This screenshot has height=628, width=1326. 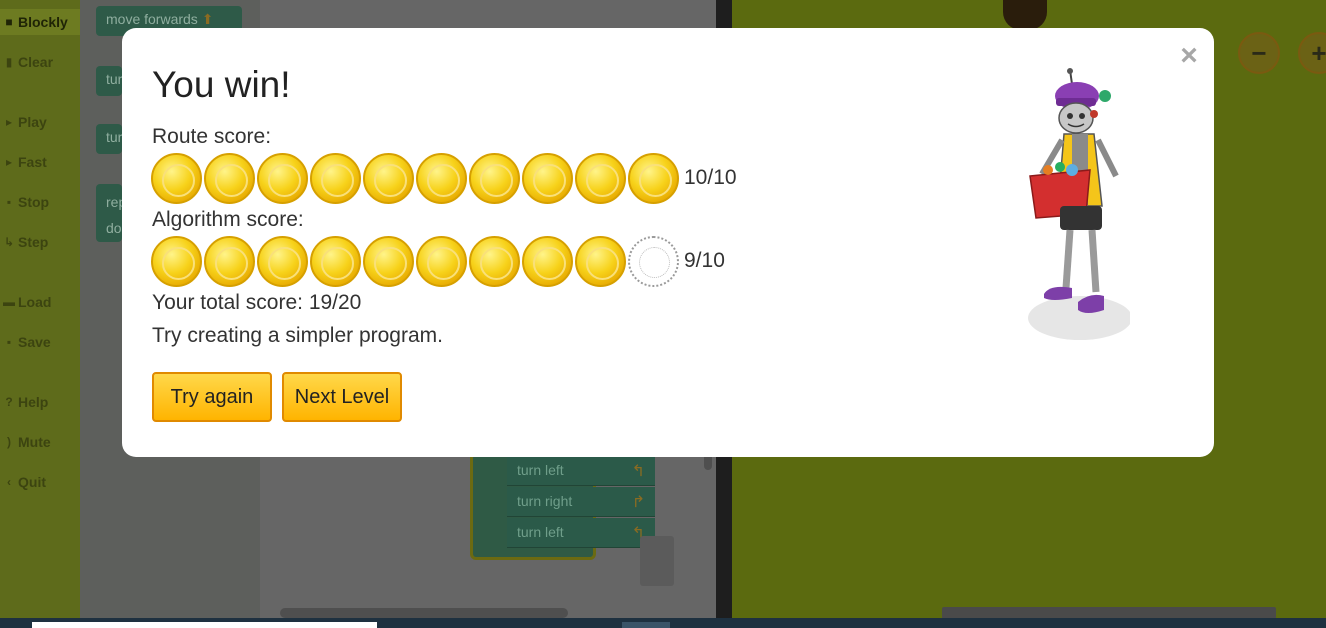 What do you see at coordinates (9, 302) in the screenshot?
I see `folder-icon: ▬` at bounding box center [9, 302].